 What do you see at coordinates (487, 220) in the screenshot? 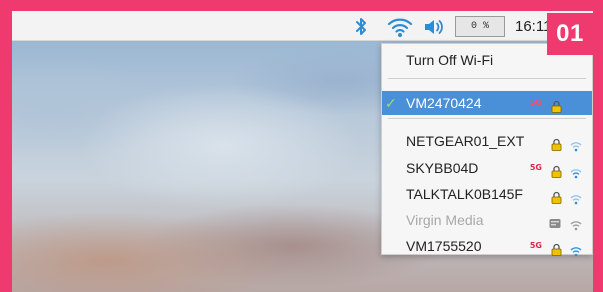
I see `network-item-unavailable: Virgin Media` at bounding box center [487, 220].